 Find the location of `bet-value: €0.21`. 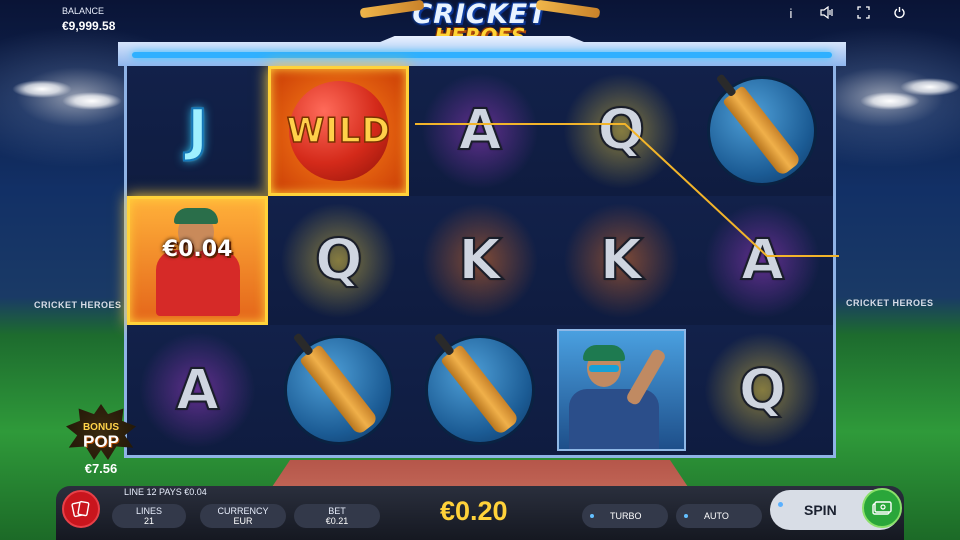

bet-value: €0.21 is located at coordinates (337, 521).